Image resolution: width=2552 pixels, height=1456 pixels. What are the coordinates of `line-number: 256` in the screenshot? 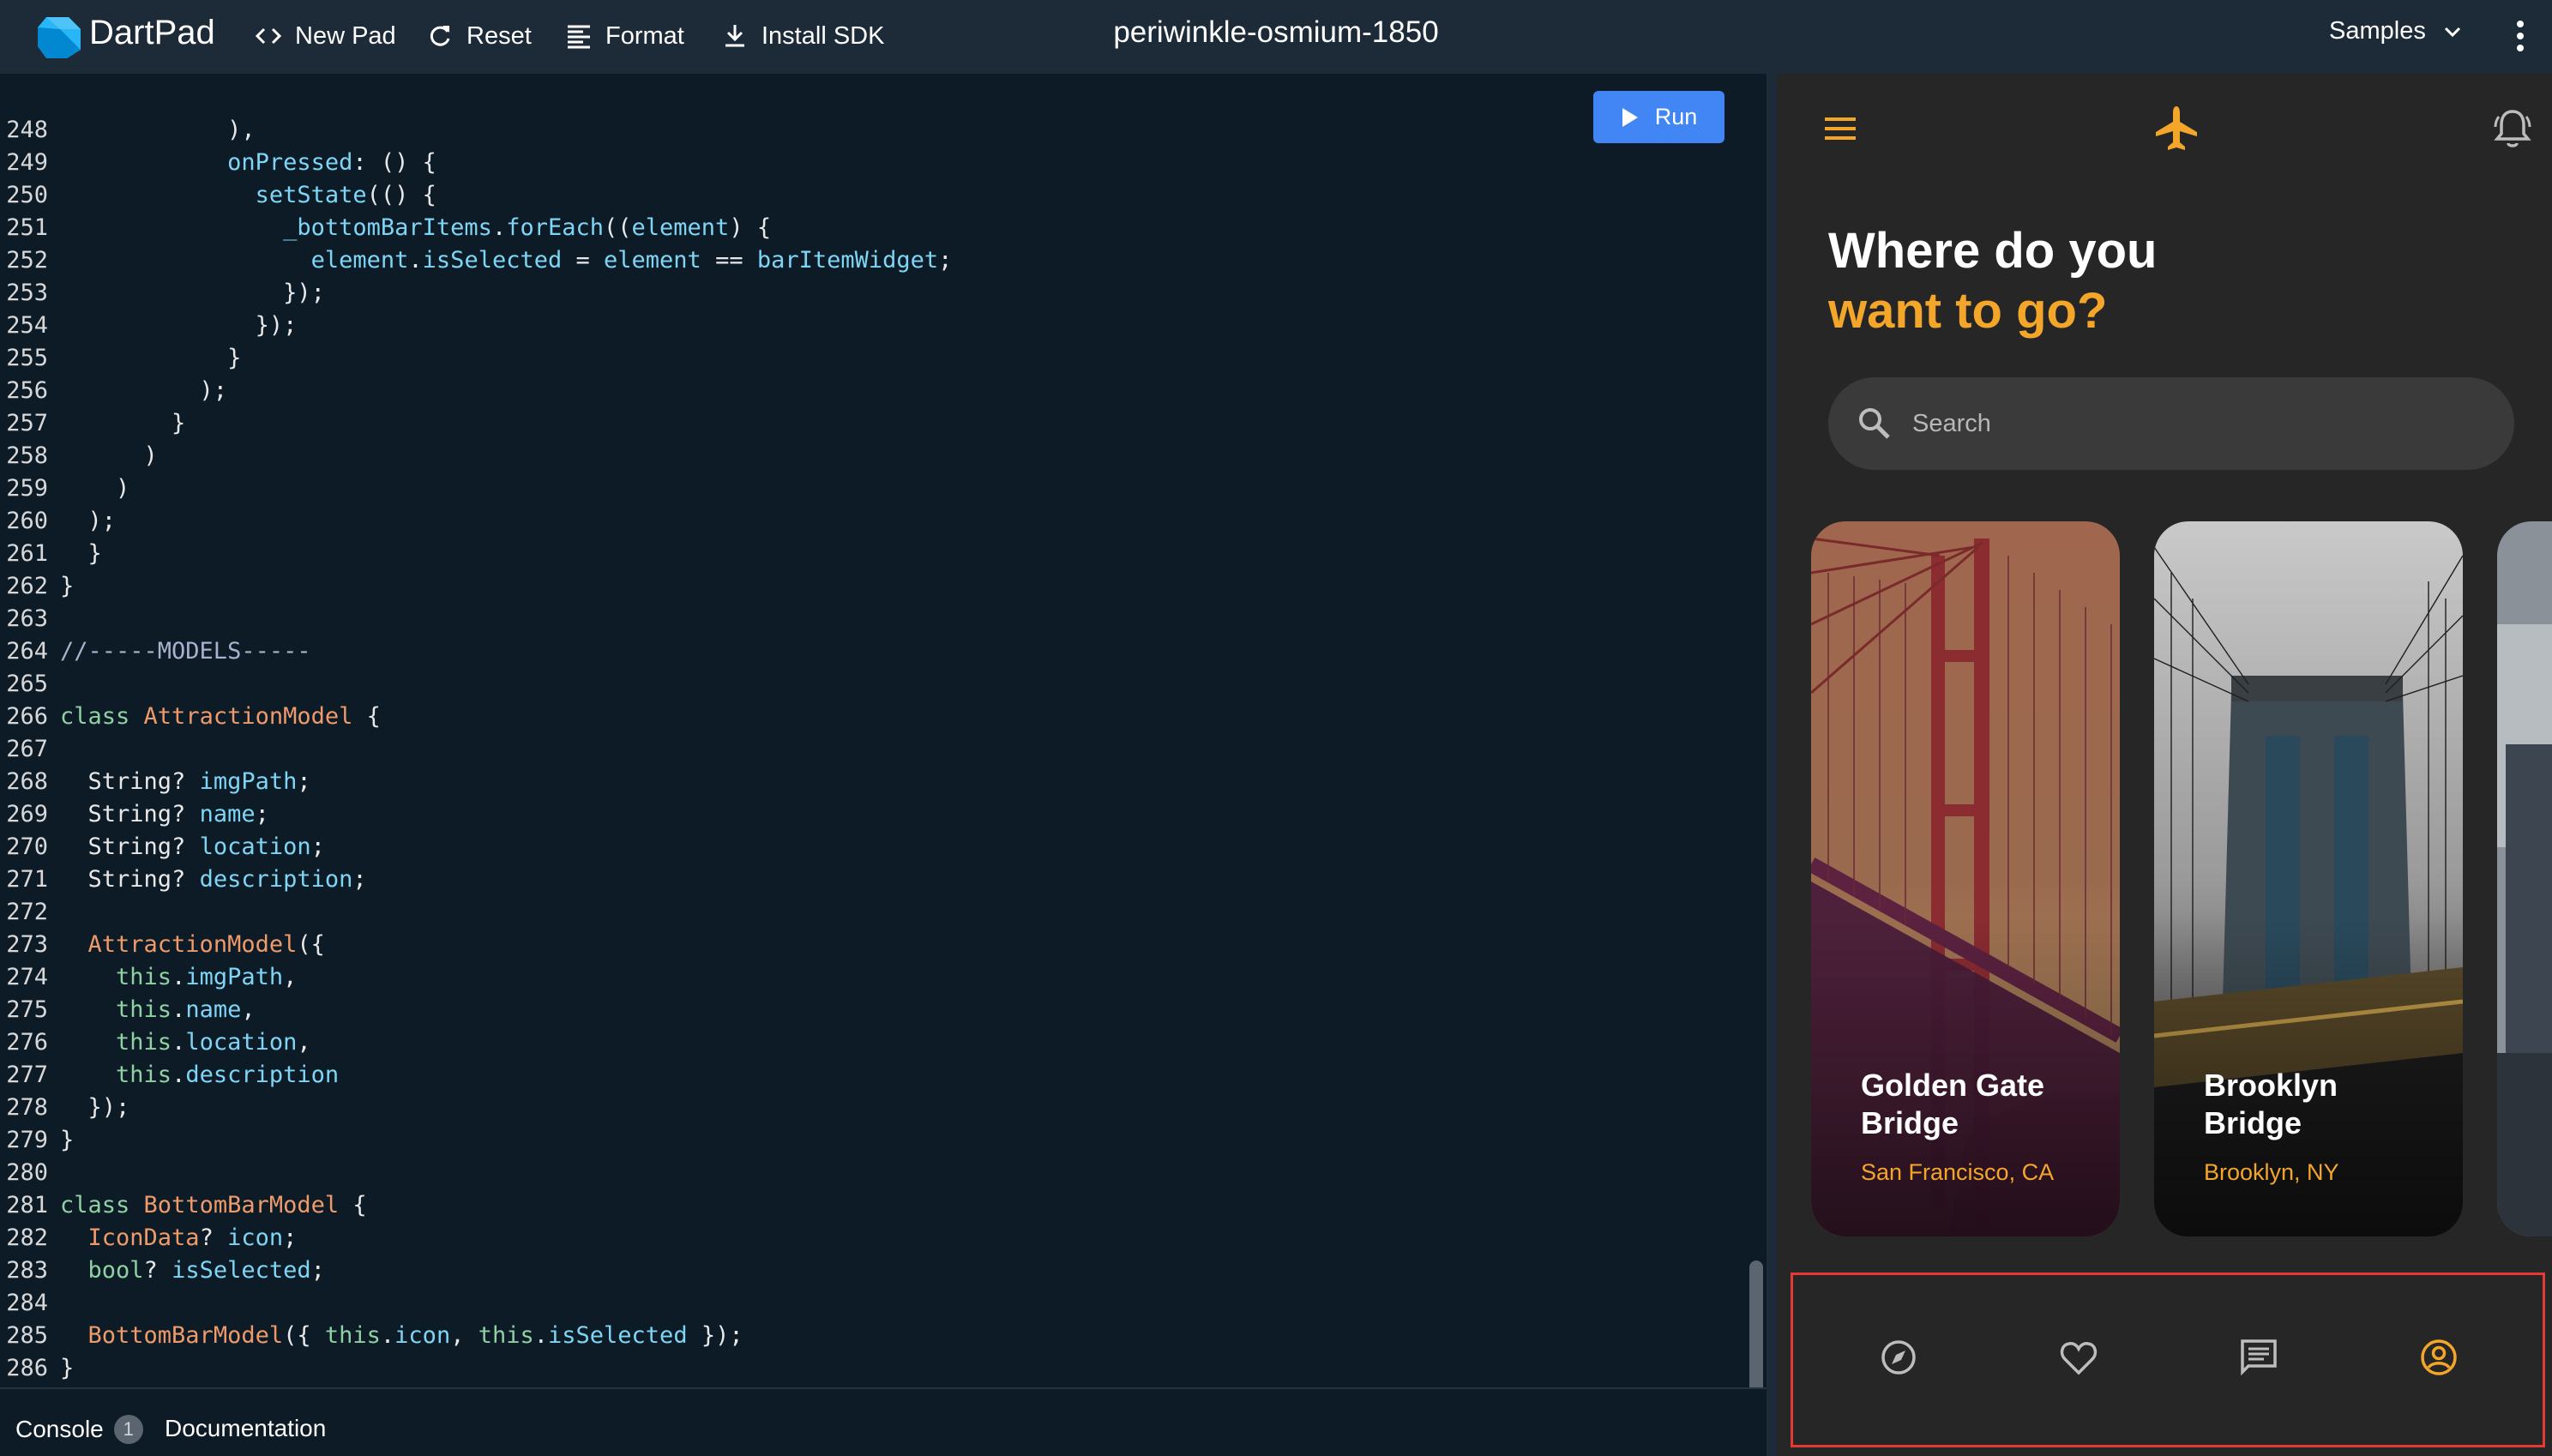 It's located at (27, 390).